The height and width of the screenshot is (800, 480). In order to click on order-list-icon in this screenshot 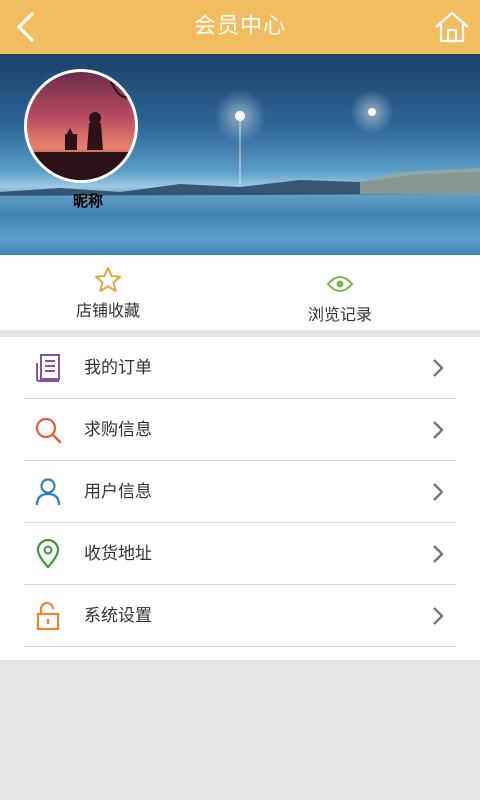, I will do `click(48, 368)`.